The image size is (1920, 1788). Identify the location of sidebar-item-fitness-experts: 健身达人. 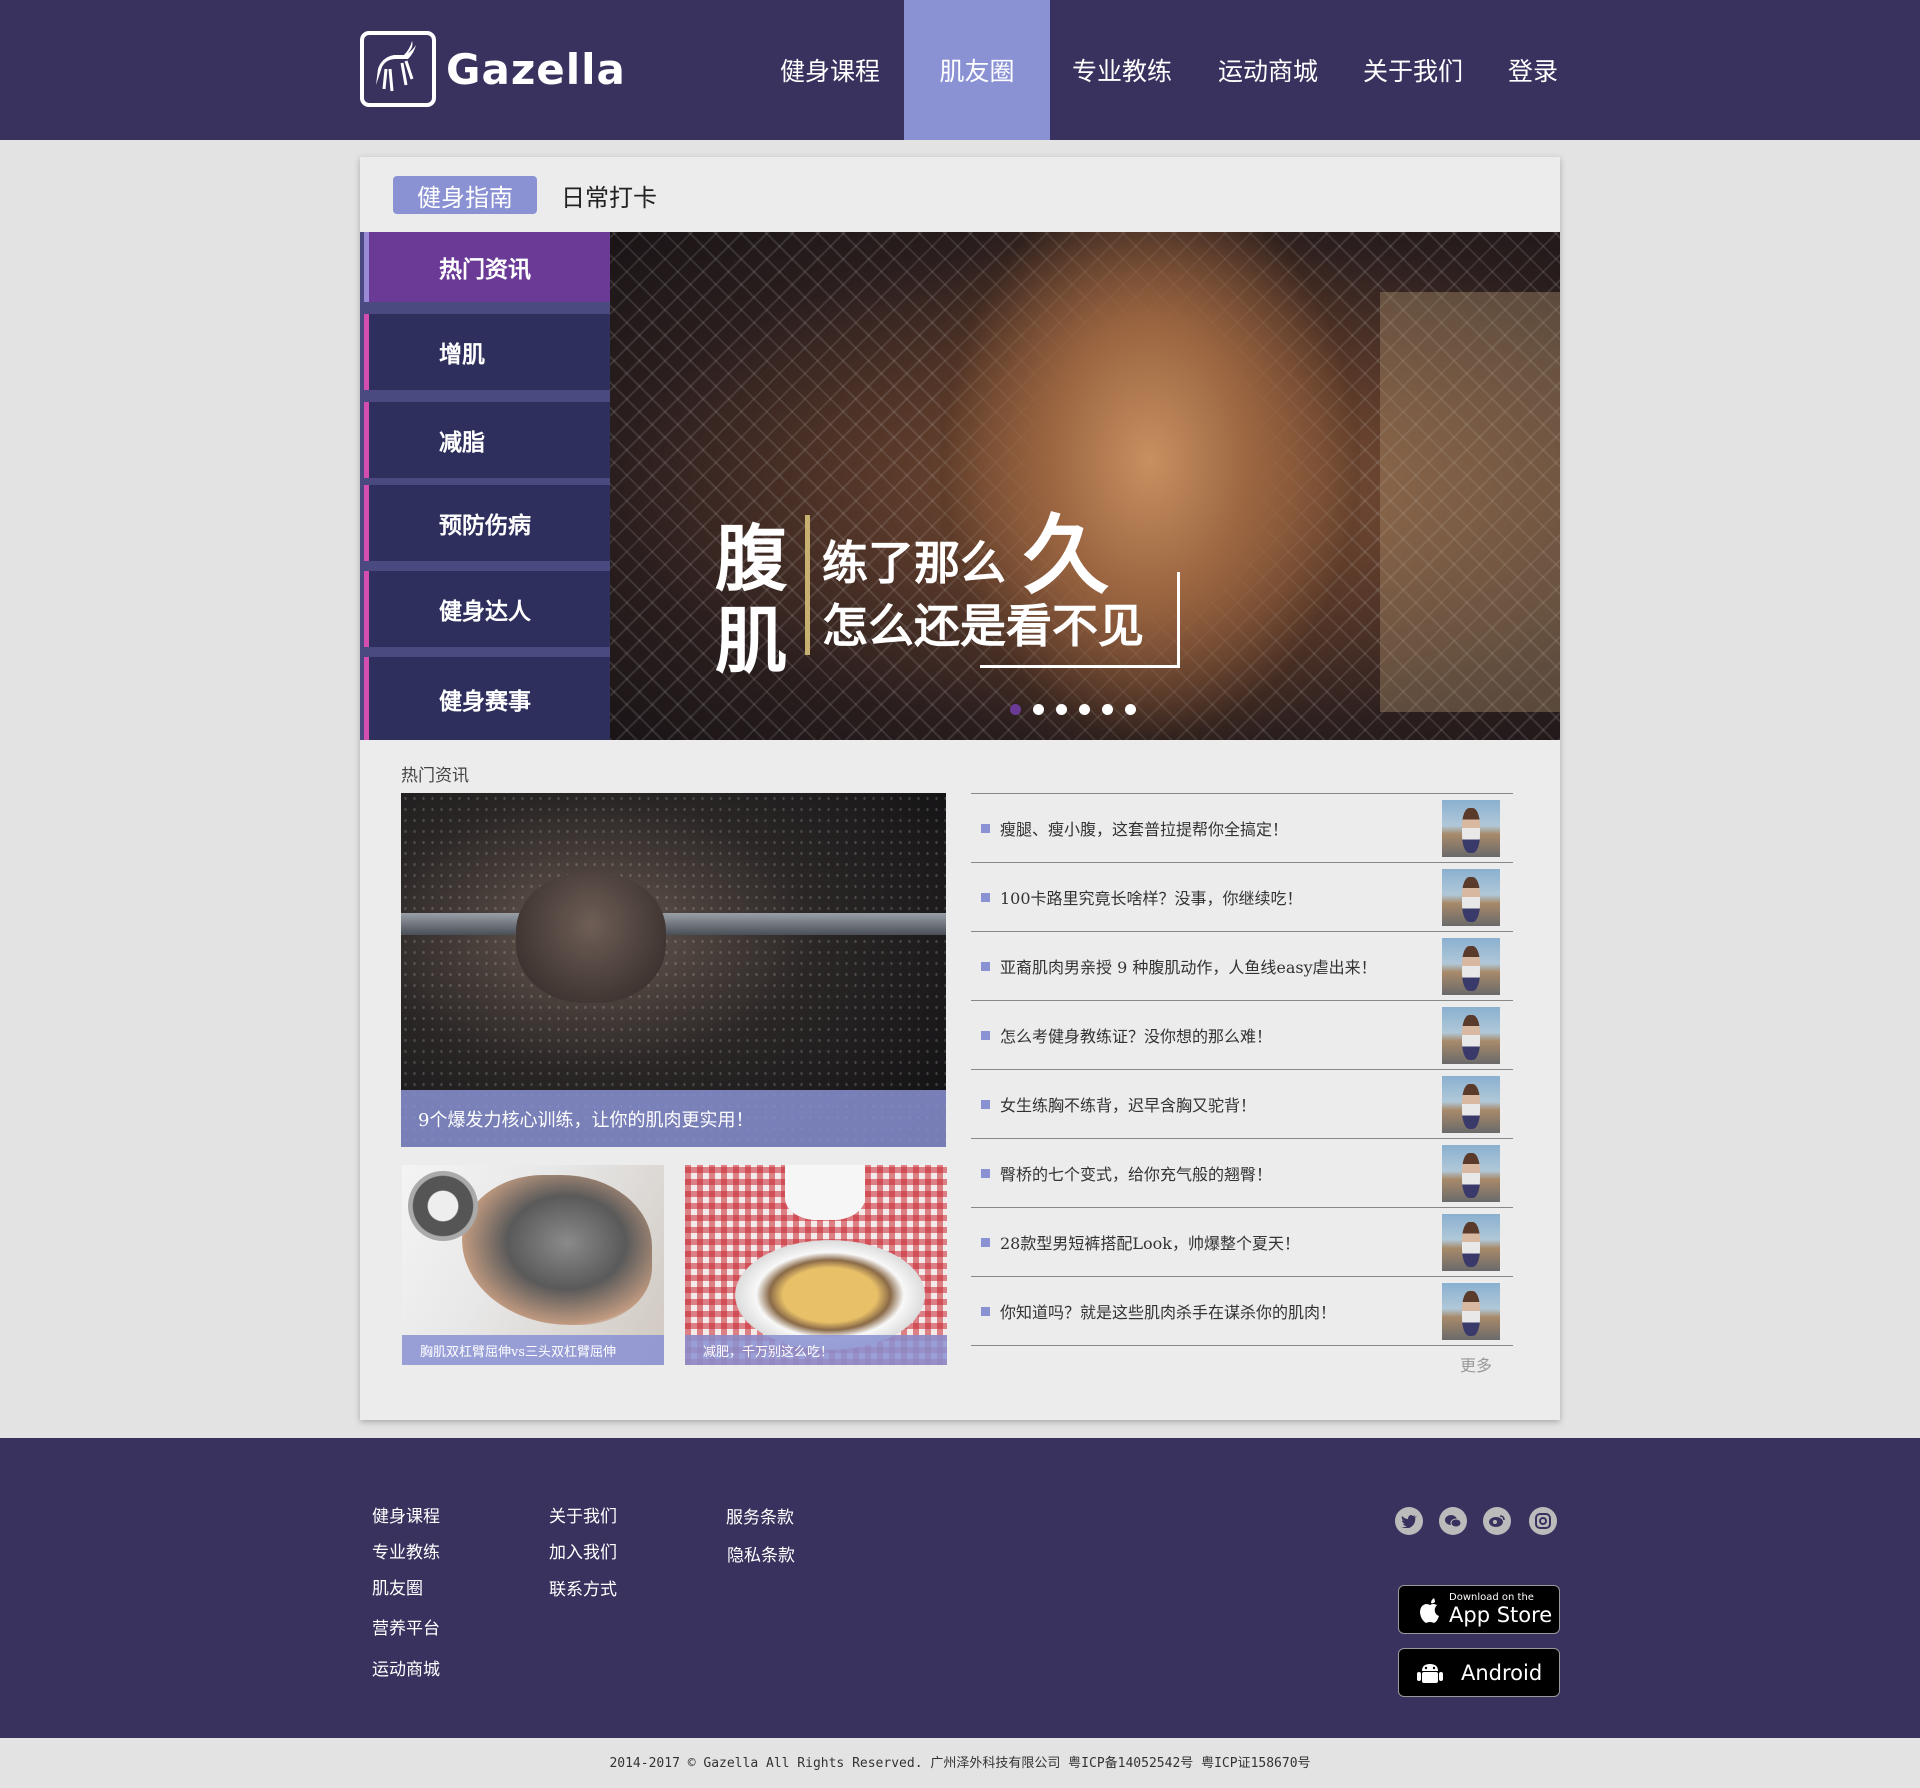
(487, 609).